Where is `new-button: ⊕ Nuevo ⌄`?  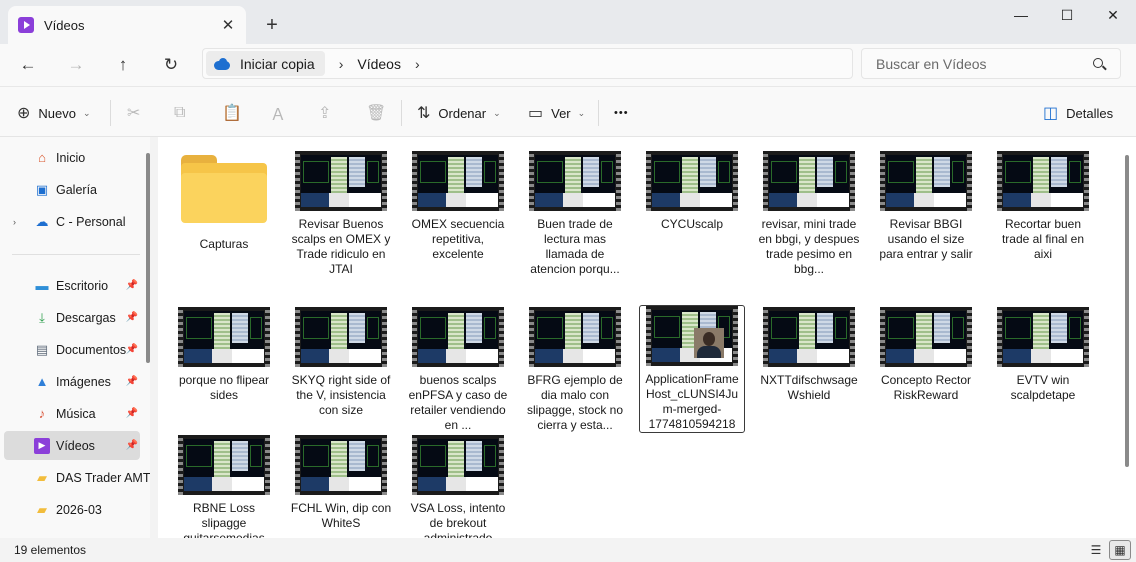 new-button: ⊕ Nuevo ⌄ is located at coordinates (54, 113).